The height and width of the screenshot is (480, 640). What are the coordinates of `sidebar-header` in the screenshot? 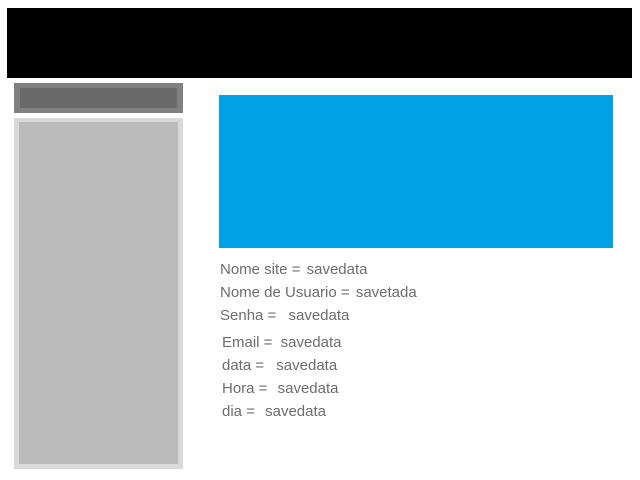 It's located at (98, 98).